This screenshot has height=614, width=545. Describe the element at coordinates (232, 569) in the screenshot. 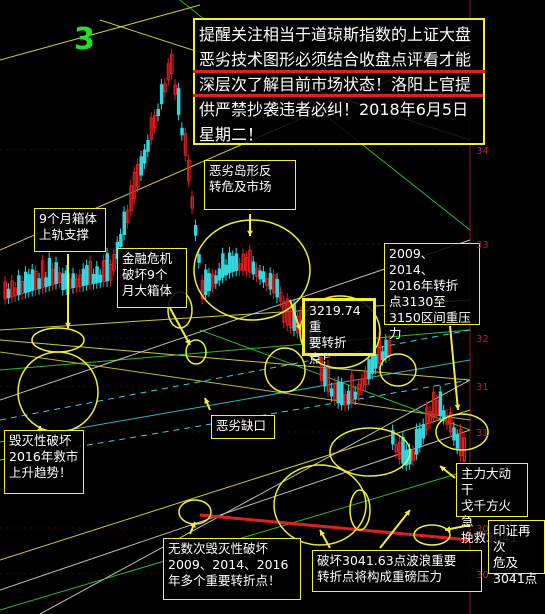

I see `annotation-destroy-many: 无数次毁灭性破坏 2009、2014、2016 年多个重要转折点！` at that location.